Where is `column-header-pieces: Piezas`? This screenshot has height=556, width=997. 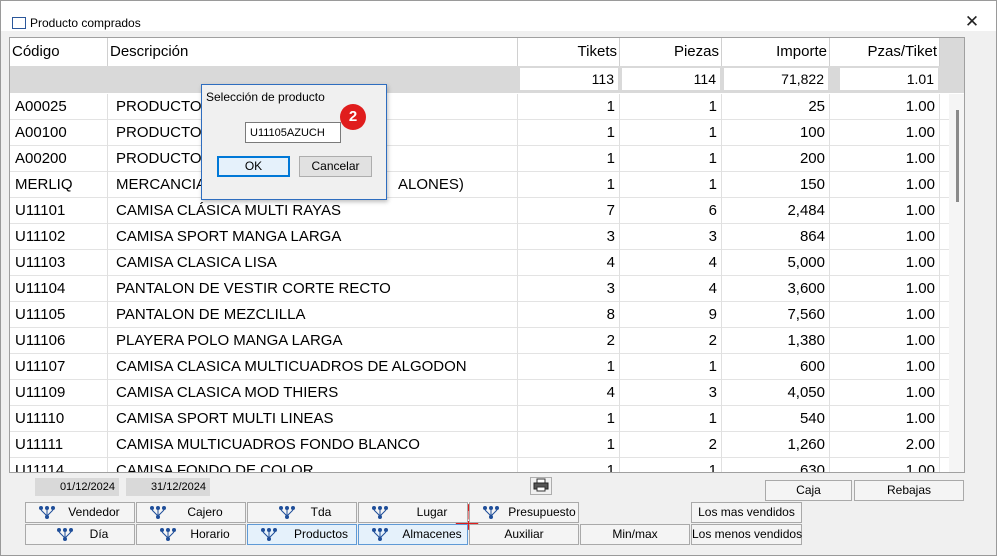
column-header-pieces: Piezas is located at coordinates (671, 52).